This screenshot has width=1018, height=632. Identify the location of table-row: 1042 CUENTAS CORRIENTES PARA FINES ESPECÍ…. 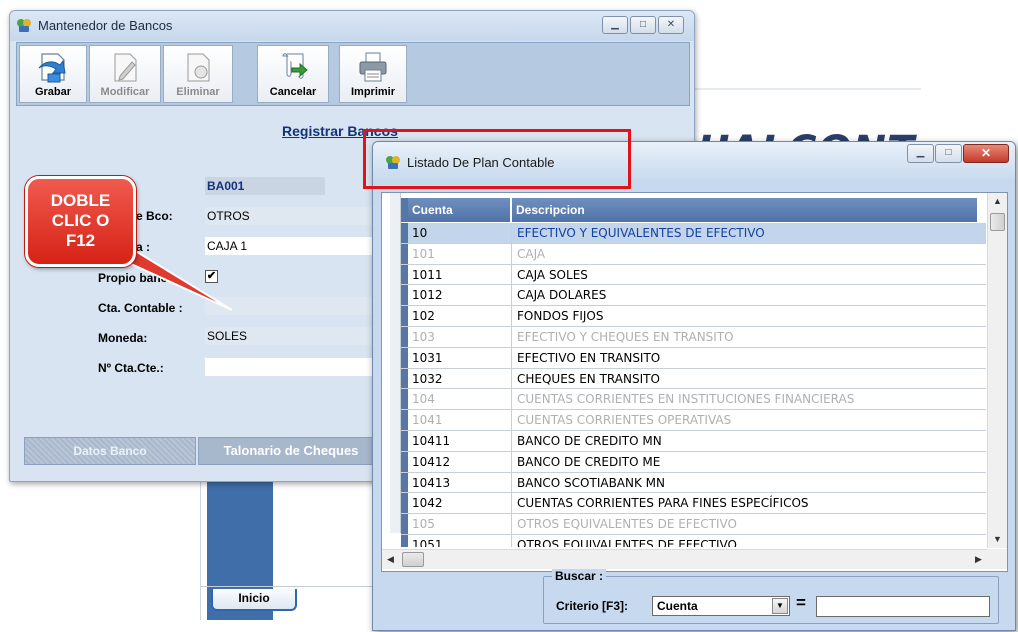
(693, 504).